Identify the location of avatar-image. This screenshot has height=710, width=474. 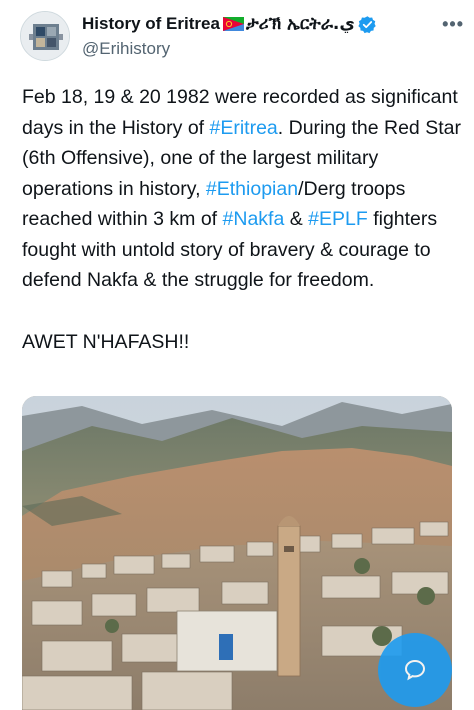
(45, 36).